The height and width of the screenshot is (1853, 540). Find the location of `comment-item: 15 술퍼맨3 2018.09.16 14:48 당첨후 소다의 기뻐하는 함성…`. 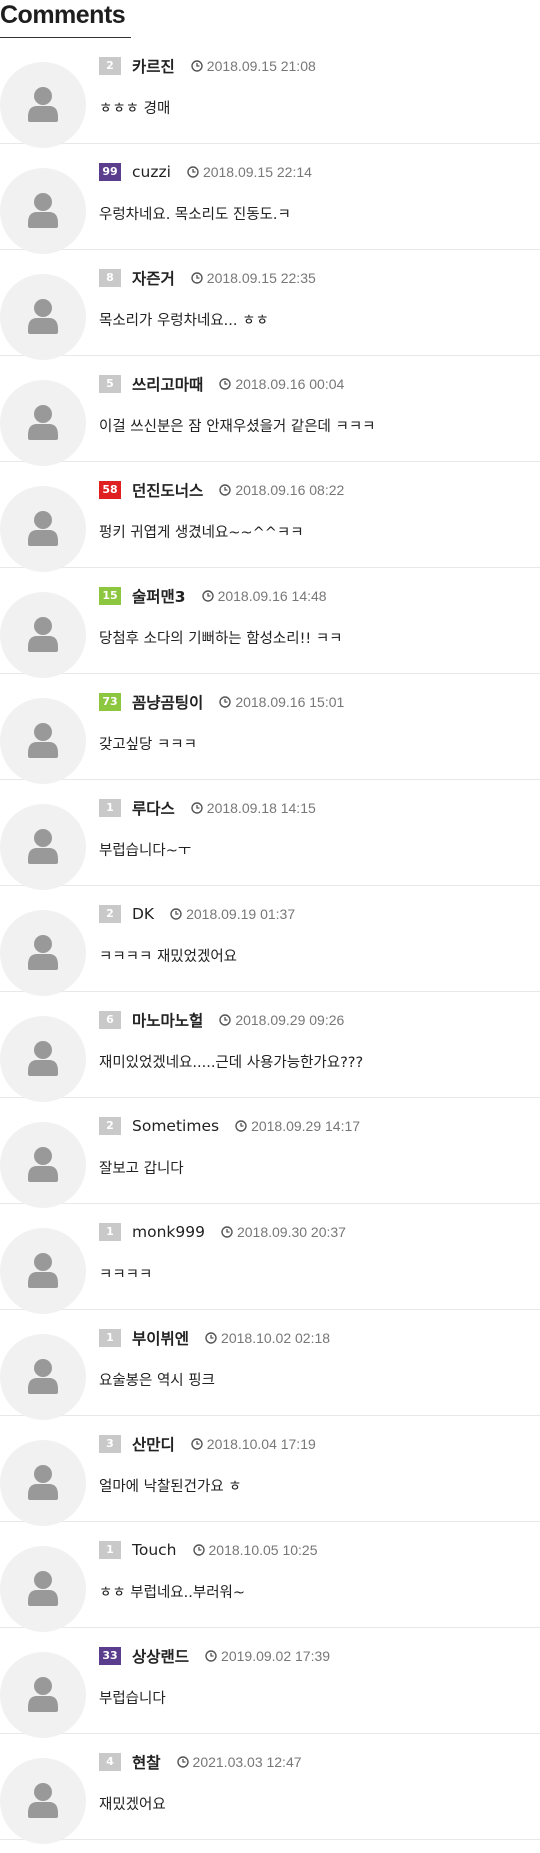

comment-item: 15 술퍼맨3 2018.09.16 14:48 당첨후 소다의 기뻐하는 함성… is located at coordinates (270, 623).